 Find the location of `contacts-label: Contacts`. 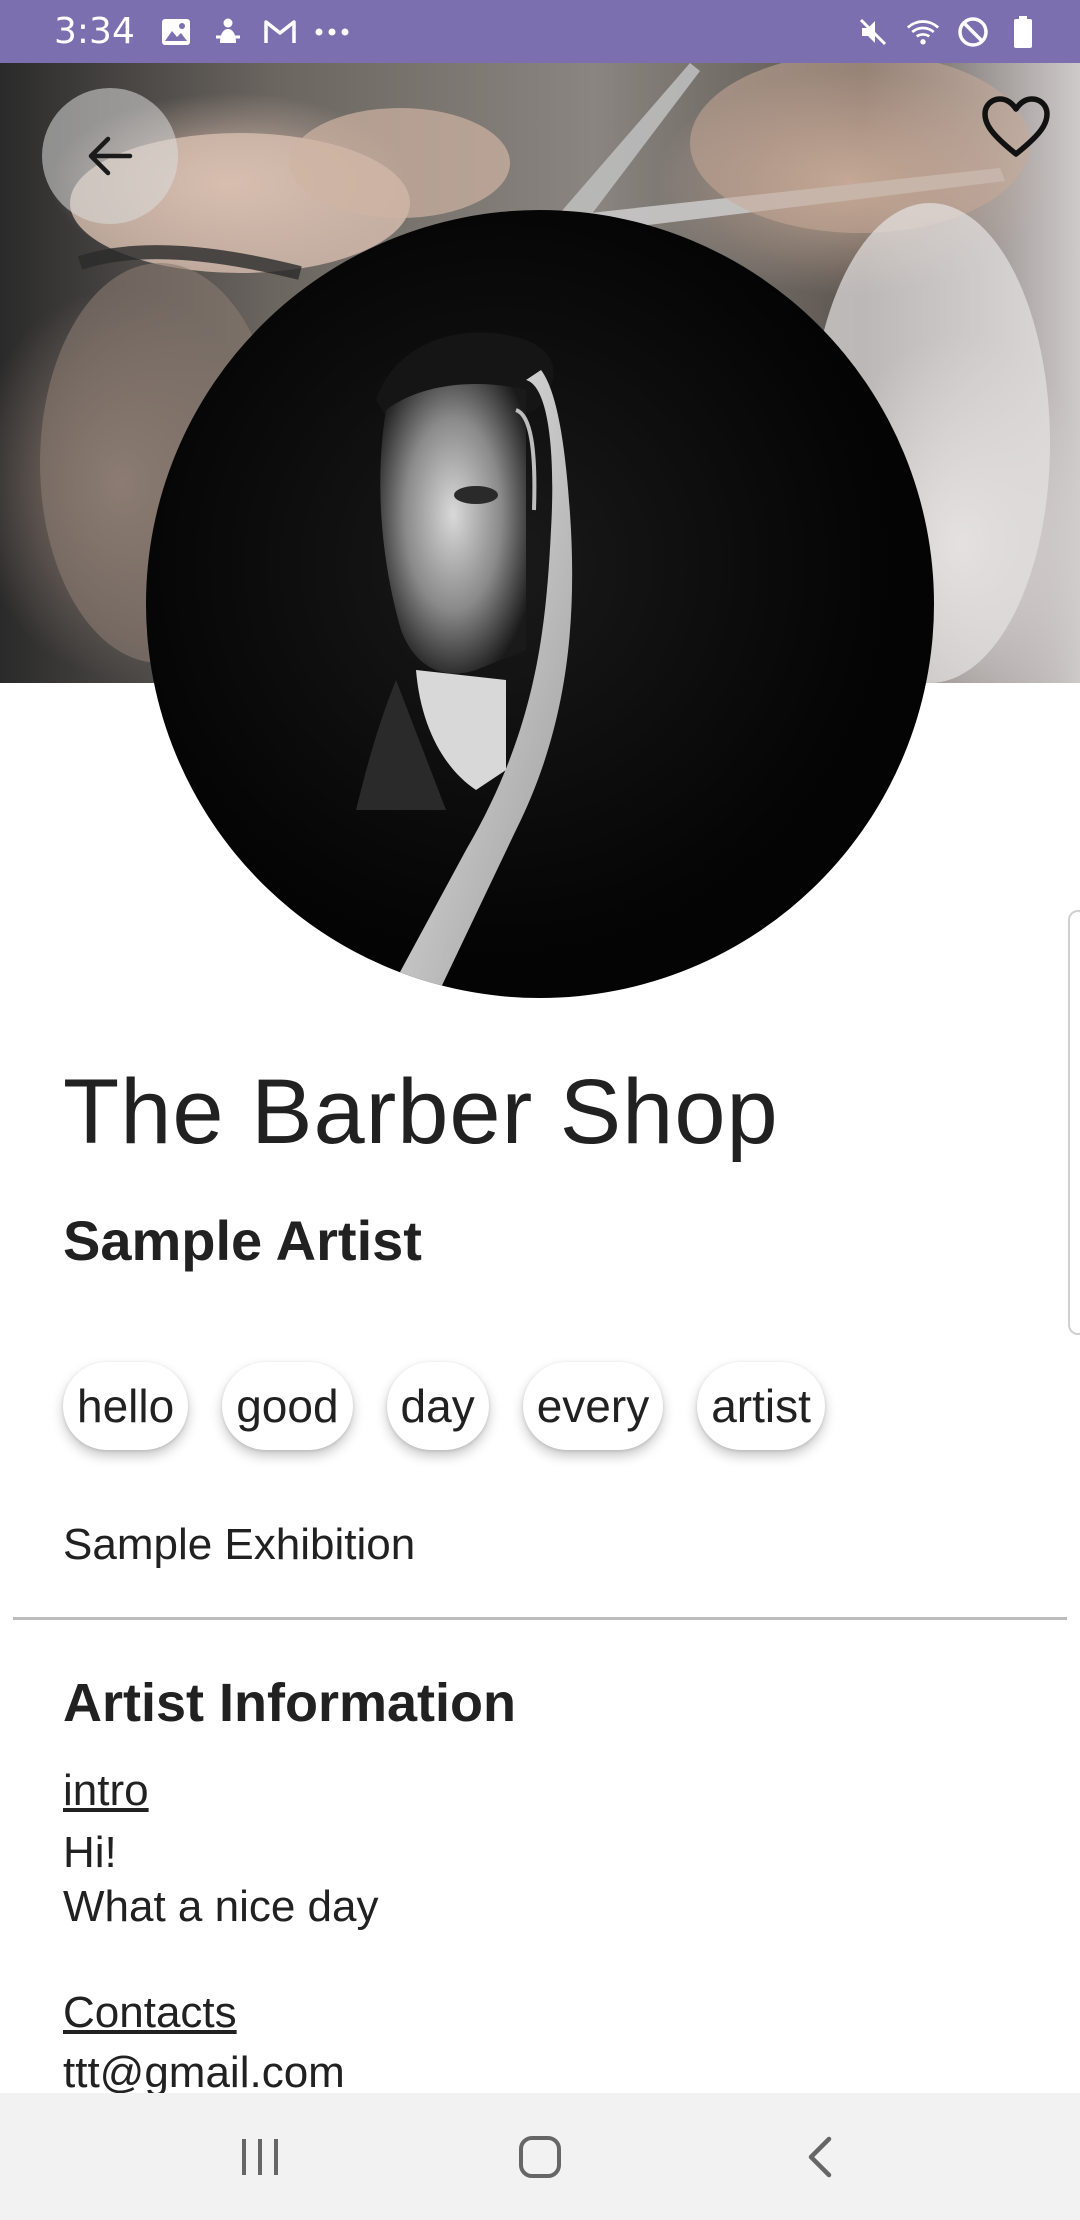

contacts-label: Contacts is located at coordinates (150, 2012).